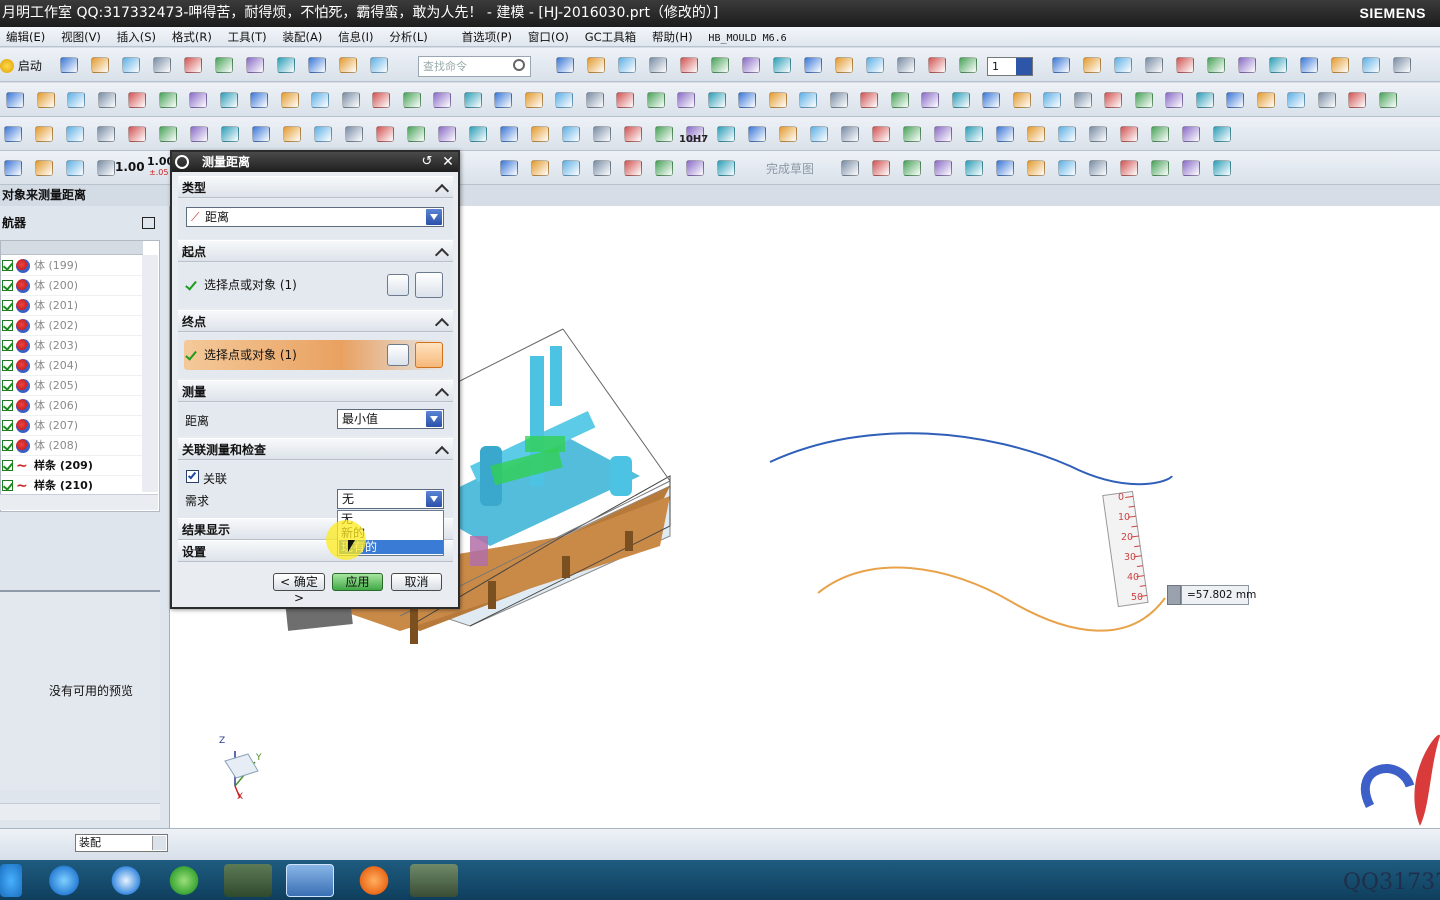 The width and height of the screenshot is (1440, 900). What do you see at coordinates (21, 65) in the screenshot?
I see `start-menu-button: 启动` at bounding box center [21, 65].